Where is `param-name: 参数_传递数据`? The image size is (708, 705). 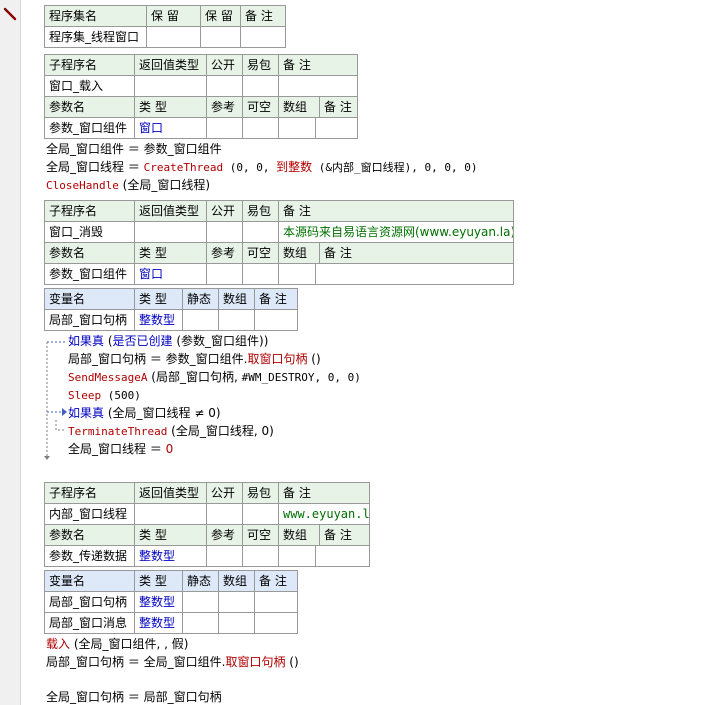
param-name: 参数_传递数据 is located at coordinates (89, 556).